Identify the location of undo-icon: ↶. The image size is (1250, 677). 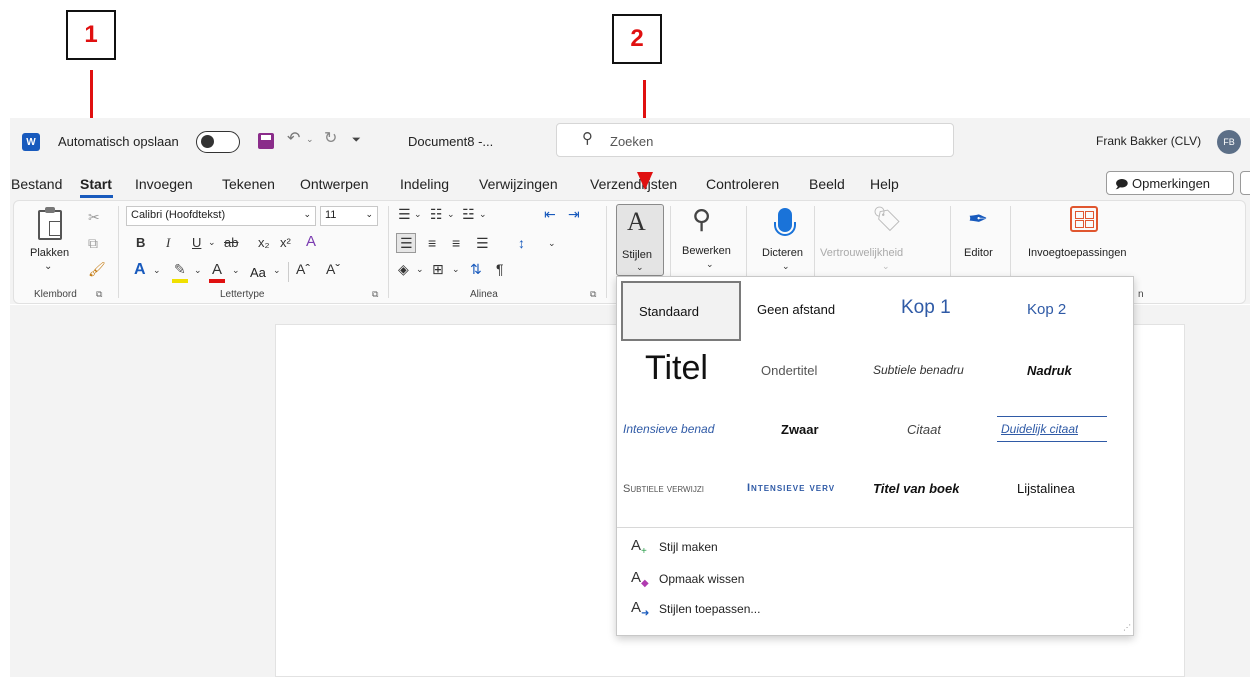
(293, 139).